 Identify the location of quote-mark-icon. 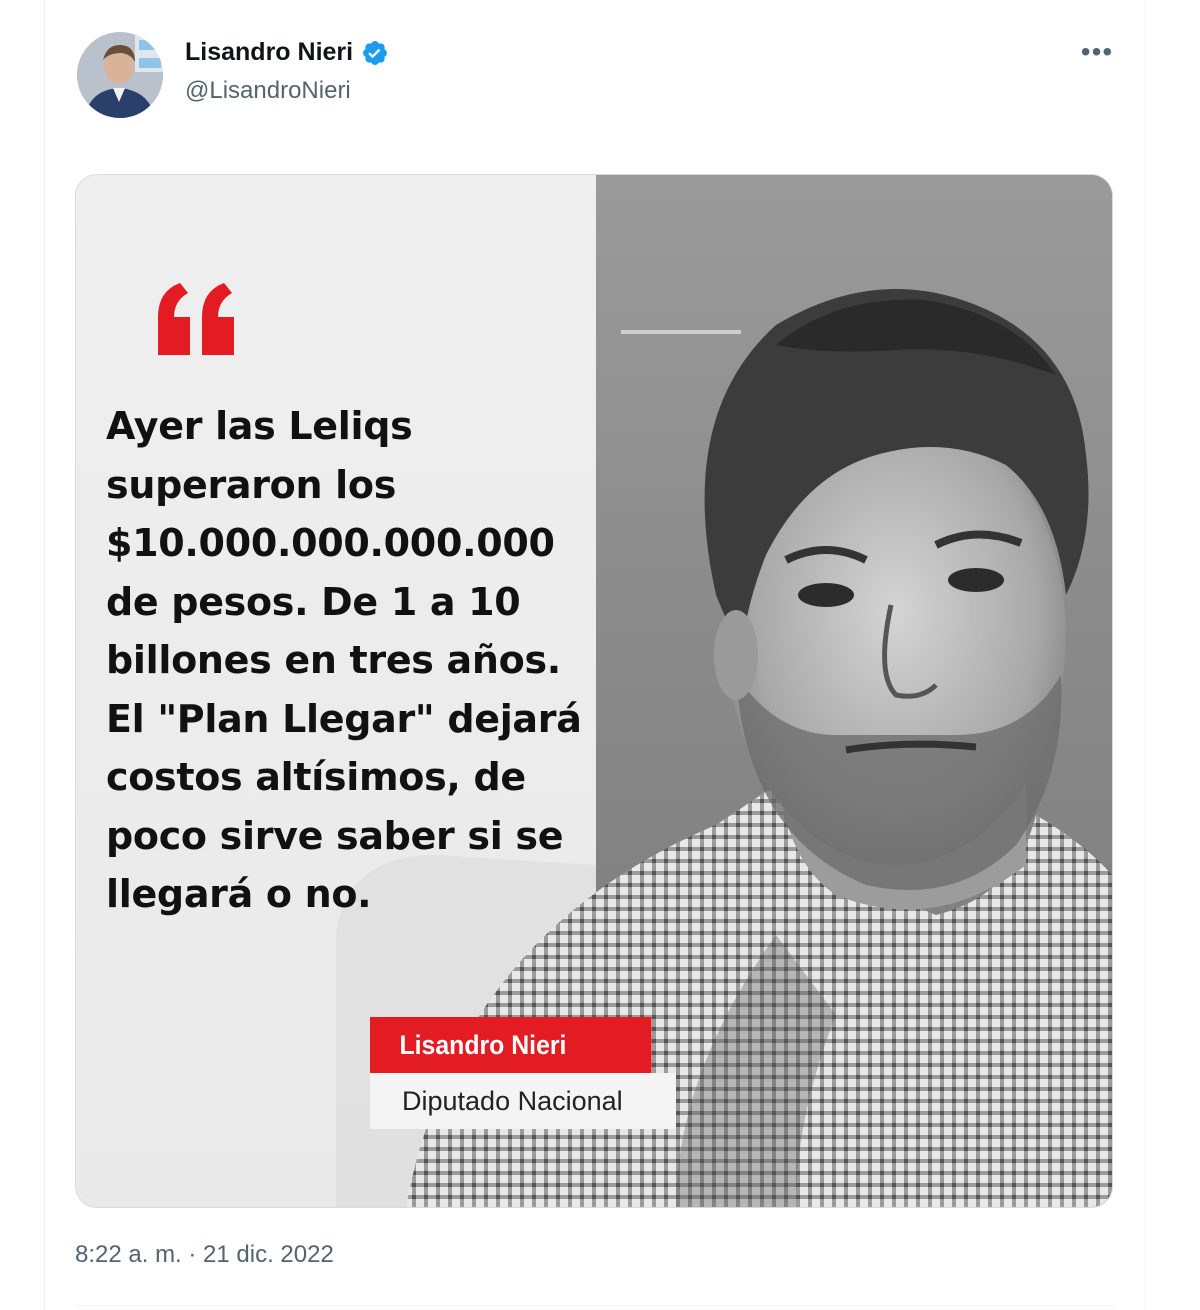
(196, 319).